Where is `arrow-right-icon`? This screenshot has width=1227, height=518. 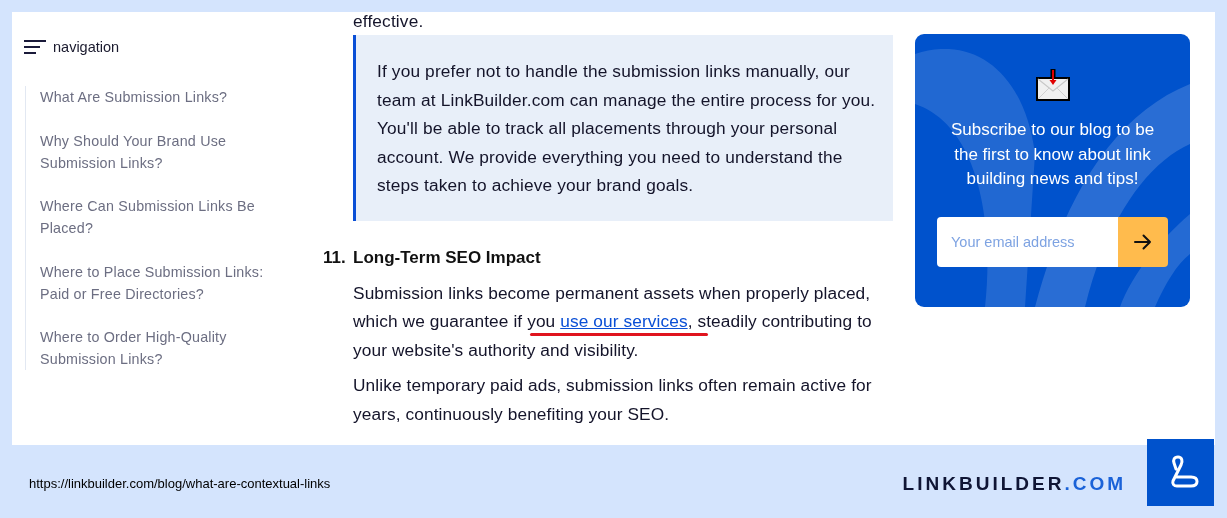
arrow-right-icon is located at coordinates (1143, 241).